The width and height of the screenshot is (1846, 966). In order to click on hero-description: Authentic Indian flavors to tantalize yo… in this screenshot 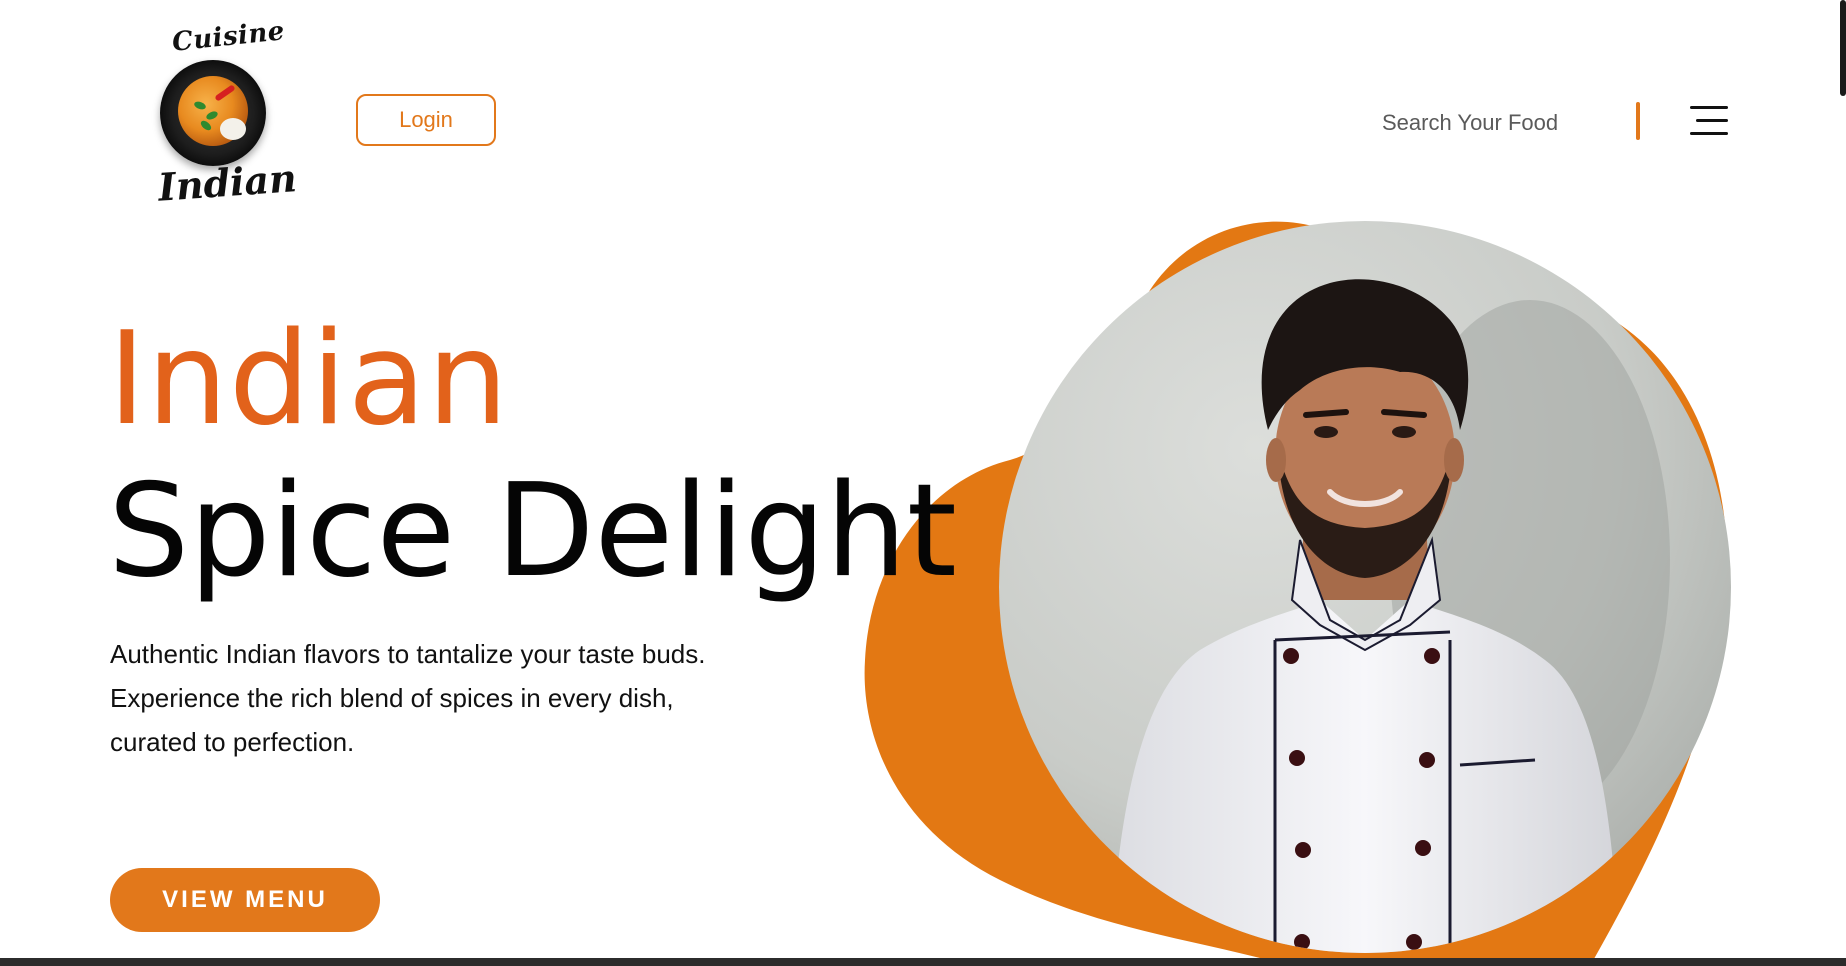, I will do `click(450, 698)`.